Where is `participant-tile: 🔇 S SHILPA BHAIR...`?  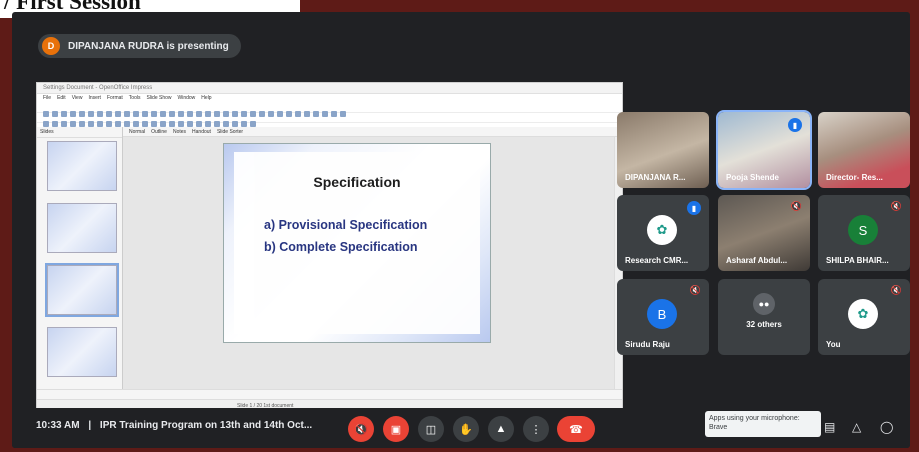 participant-tile: 🔇 S SHILPA BHAIR... is located at coordinates (864, 233).